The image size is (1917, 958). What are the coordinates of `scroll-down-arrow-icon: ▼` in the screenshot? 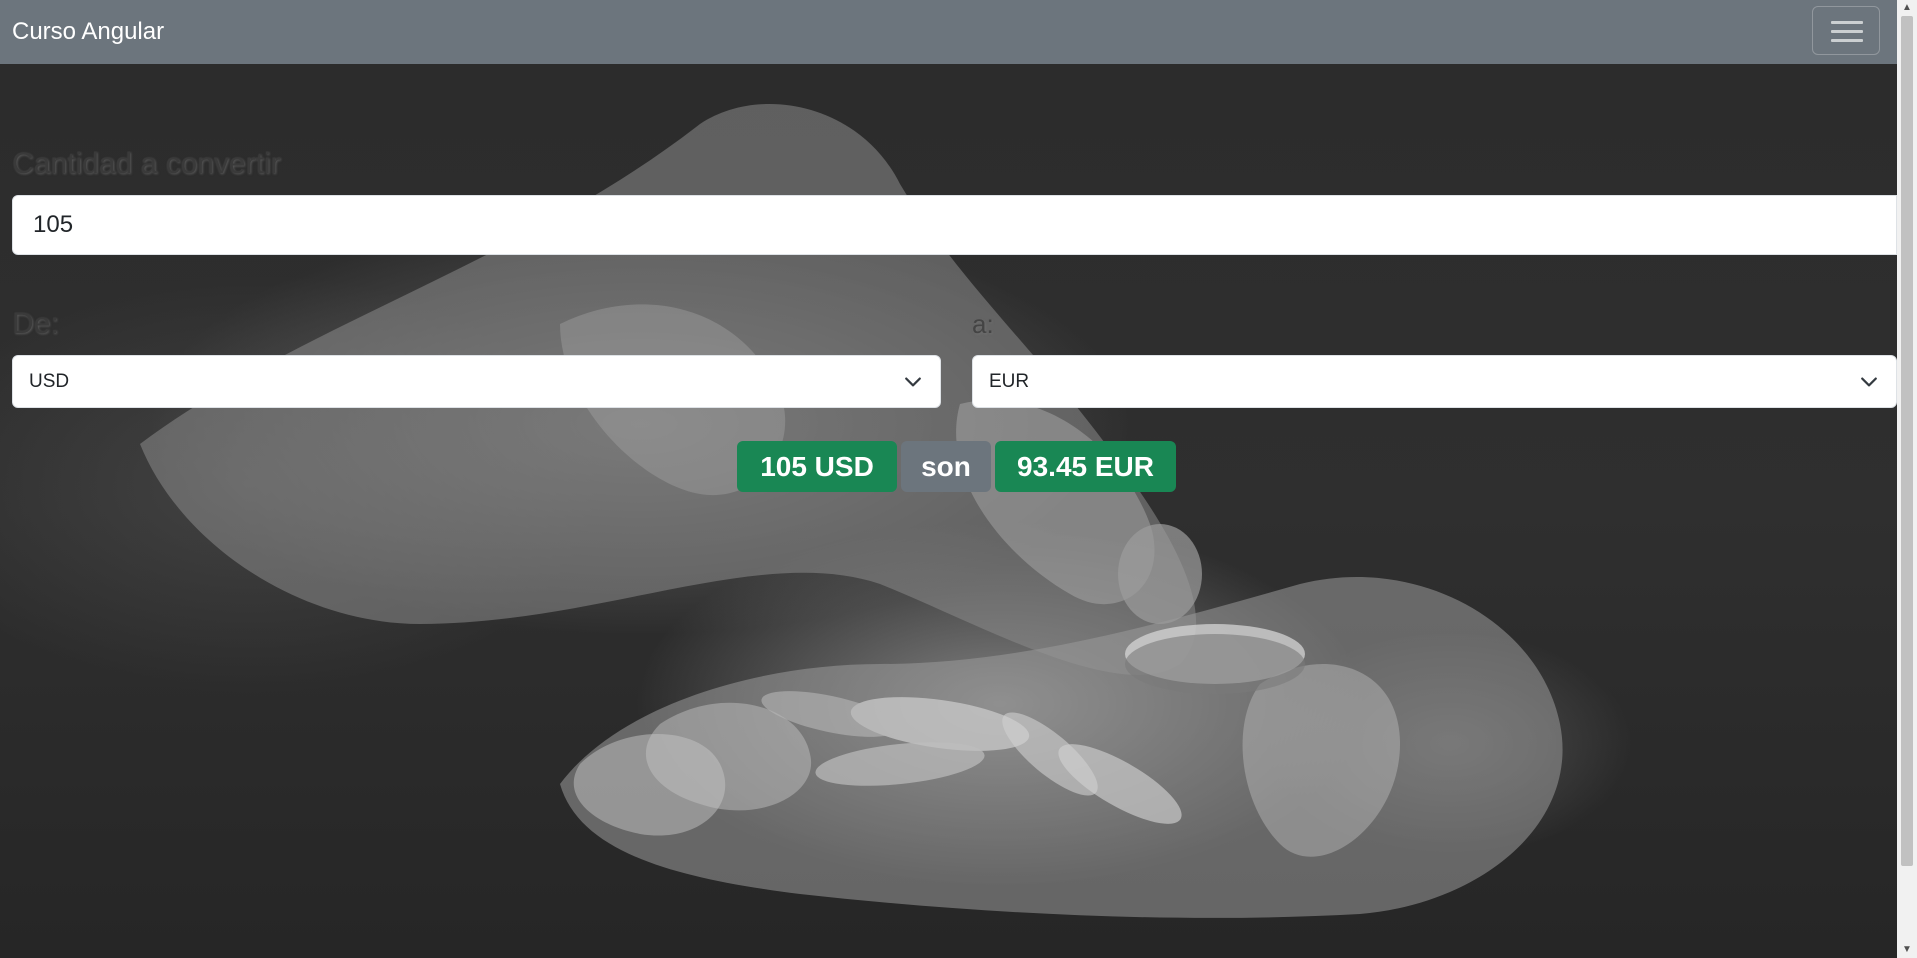 It's located at (1907, 950).